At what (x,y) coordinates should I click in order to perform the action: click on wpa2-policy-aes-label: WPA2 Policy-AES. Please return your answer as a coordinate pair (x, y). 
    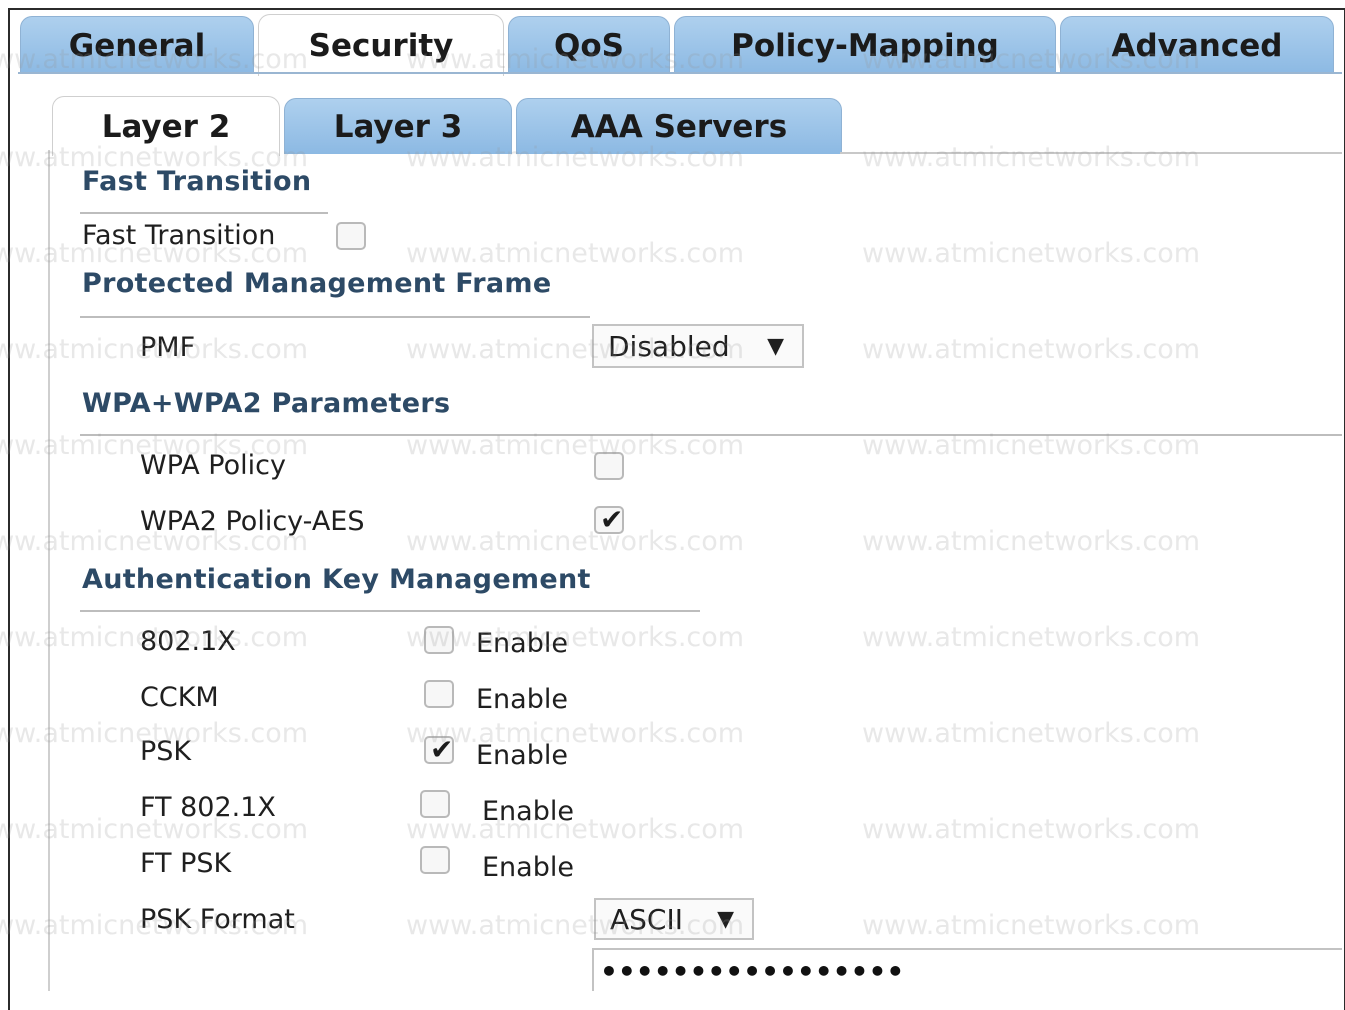
    Looking at the image, I should click on (252, 521).